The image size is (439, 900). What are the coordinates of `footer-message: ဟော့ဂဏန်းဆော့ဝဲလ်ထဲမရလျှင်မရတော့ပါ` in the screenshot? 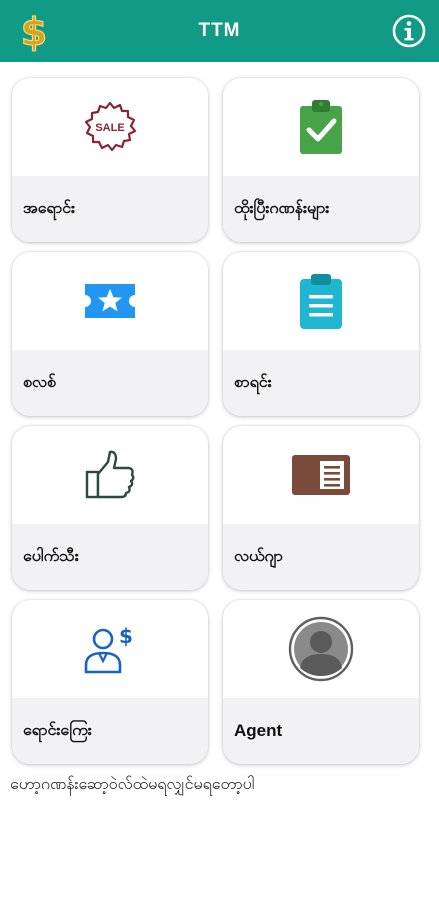 It's located at (132, 783).